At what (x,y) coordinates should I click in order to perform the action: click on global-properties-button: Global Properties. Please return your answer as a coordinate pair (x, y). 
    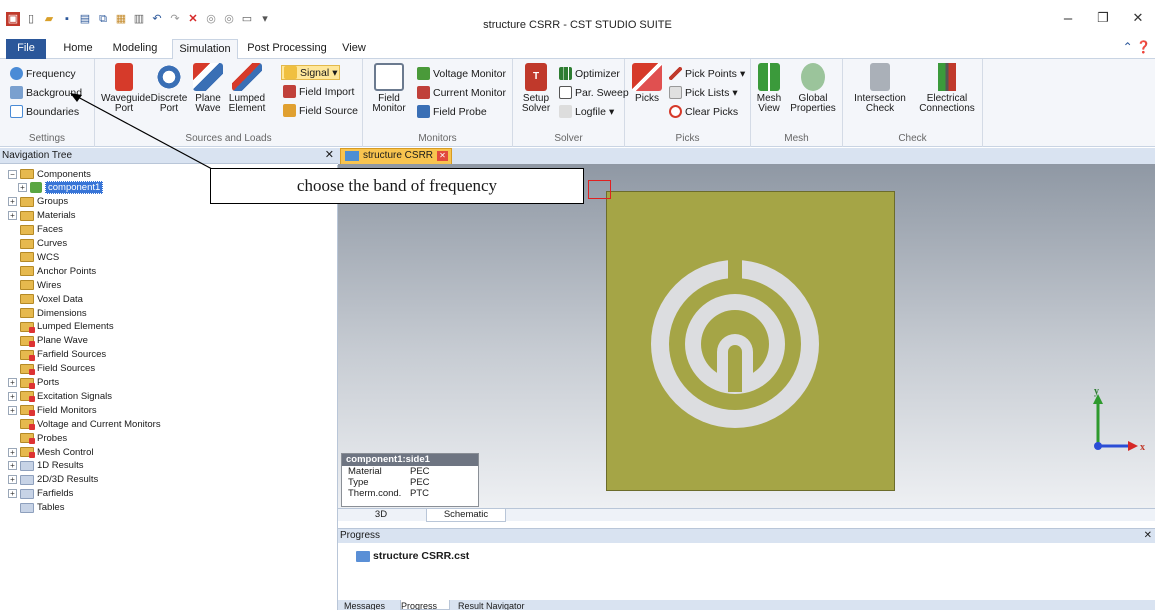
    Looking at the image, I should click on (813, 88).